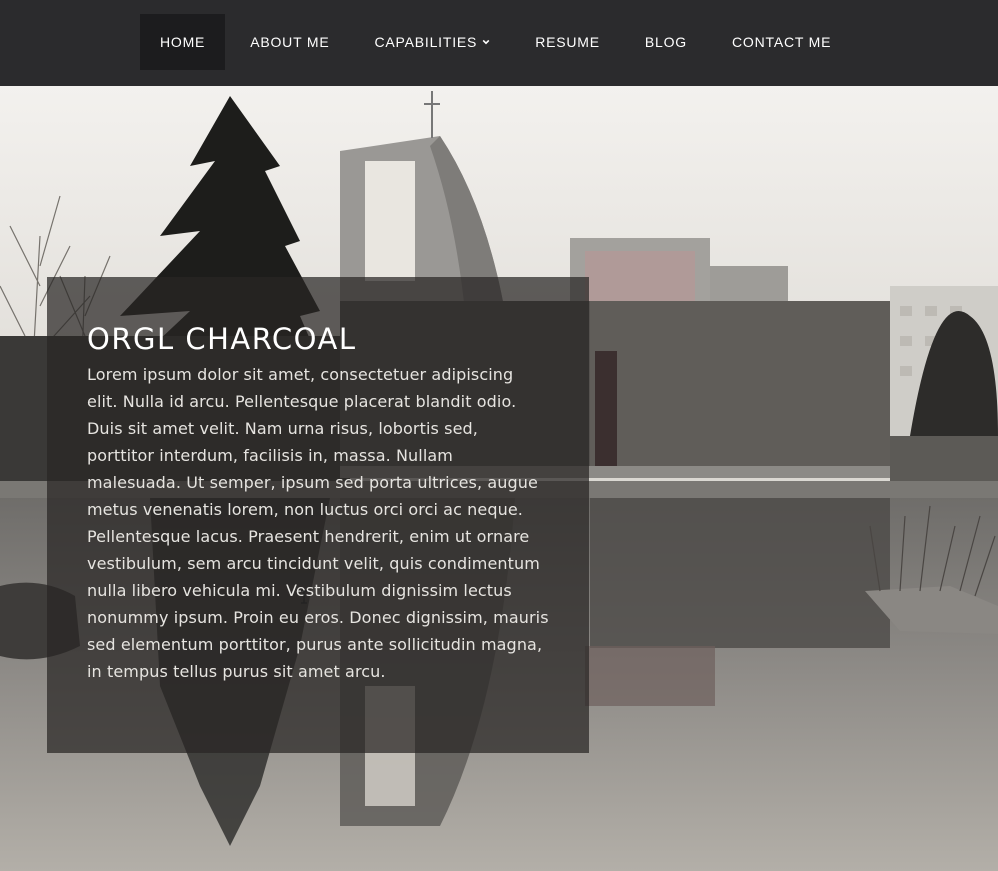  I want to click on chevron-down-icon, so click(486, 42).